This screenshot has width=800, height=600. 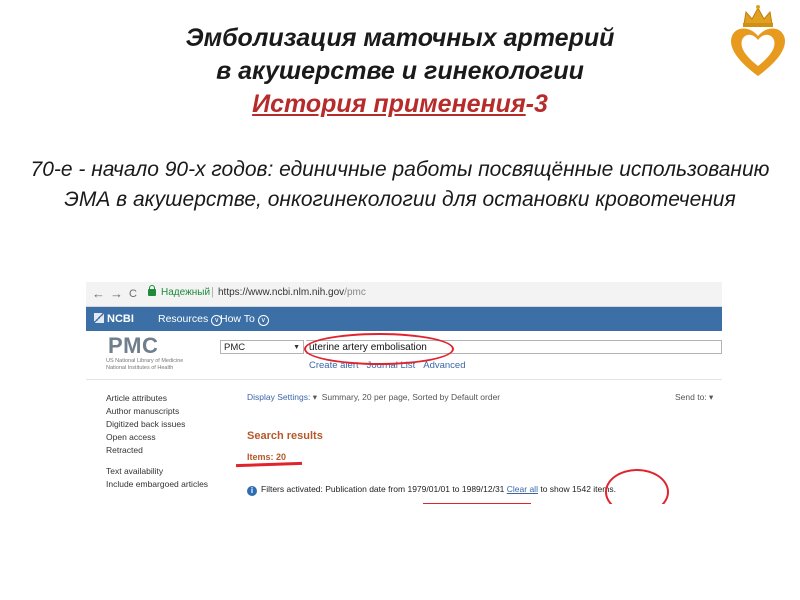 I want to click on sidebar-heading-text-availability: Text availability, so click(x=135, y=471).